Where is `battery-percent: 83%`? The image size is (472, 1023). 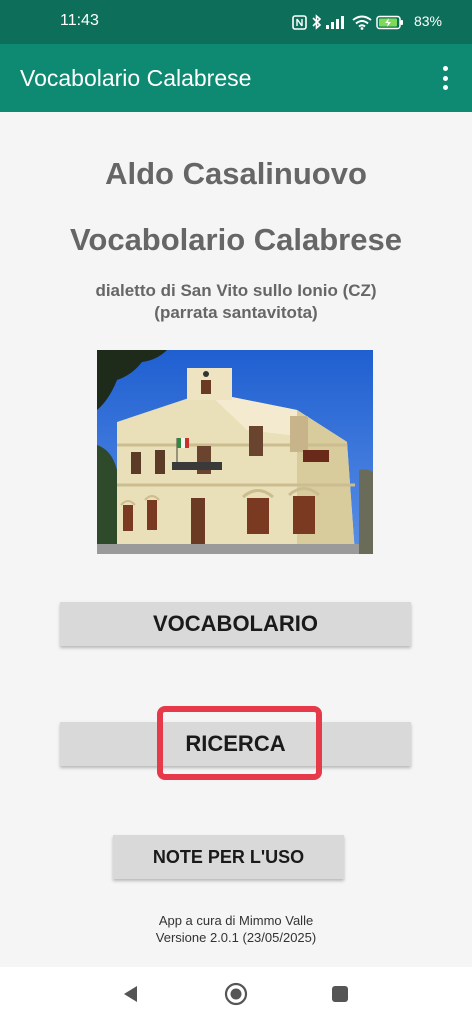
battery-percent: 83% is located at coordinates (427, 21).